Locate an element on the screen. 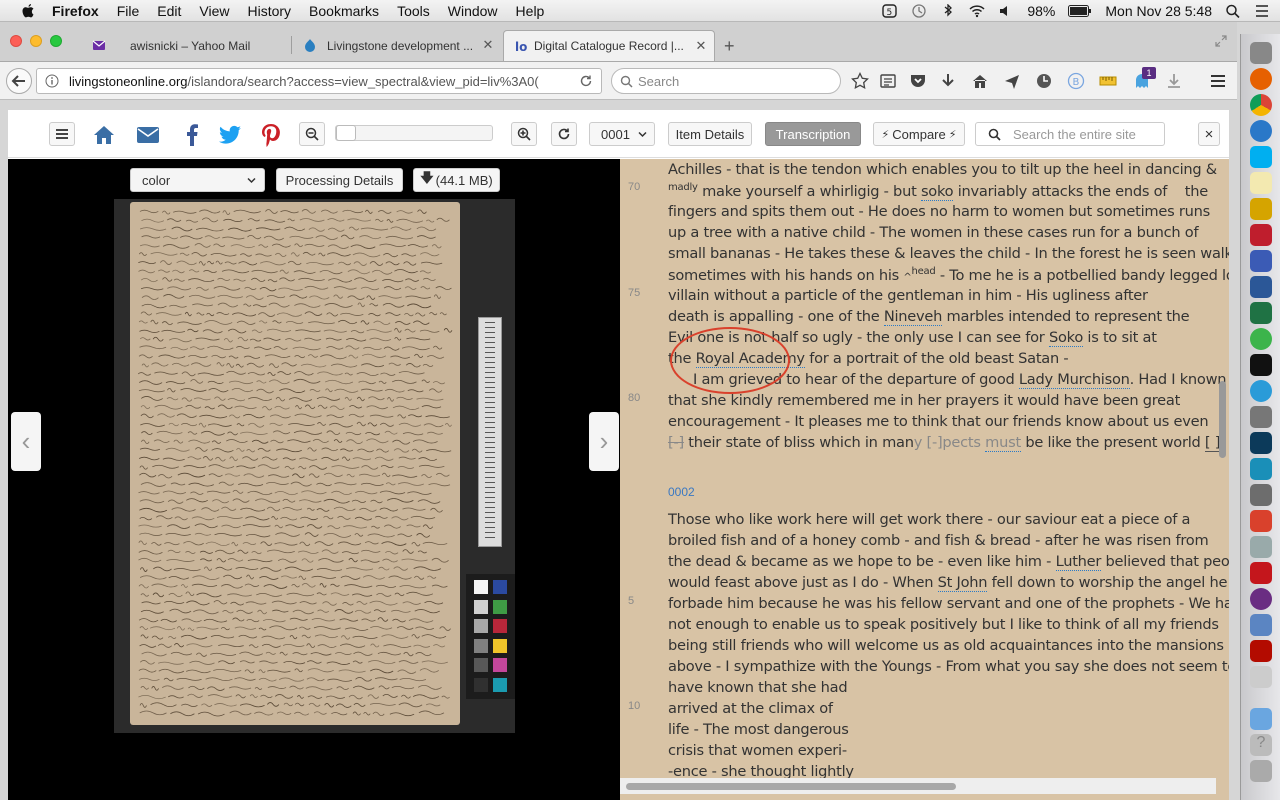  back-button is located at coordinates (19, 81).